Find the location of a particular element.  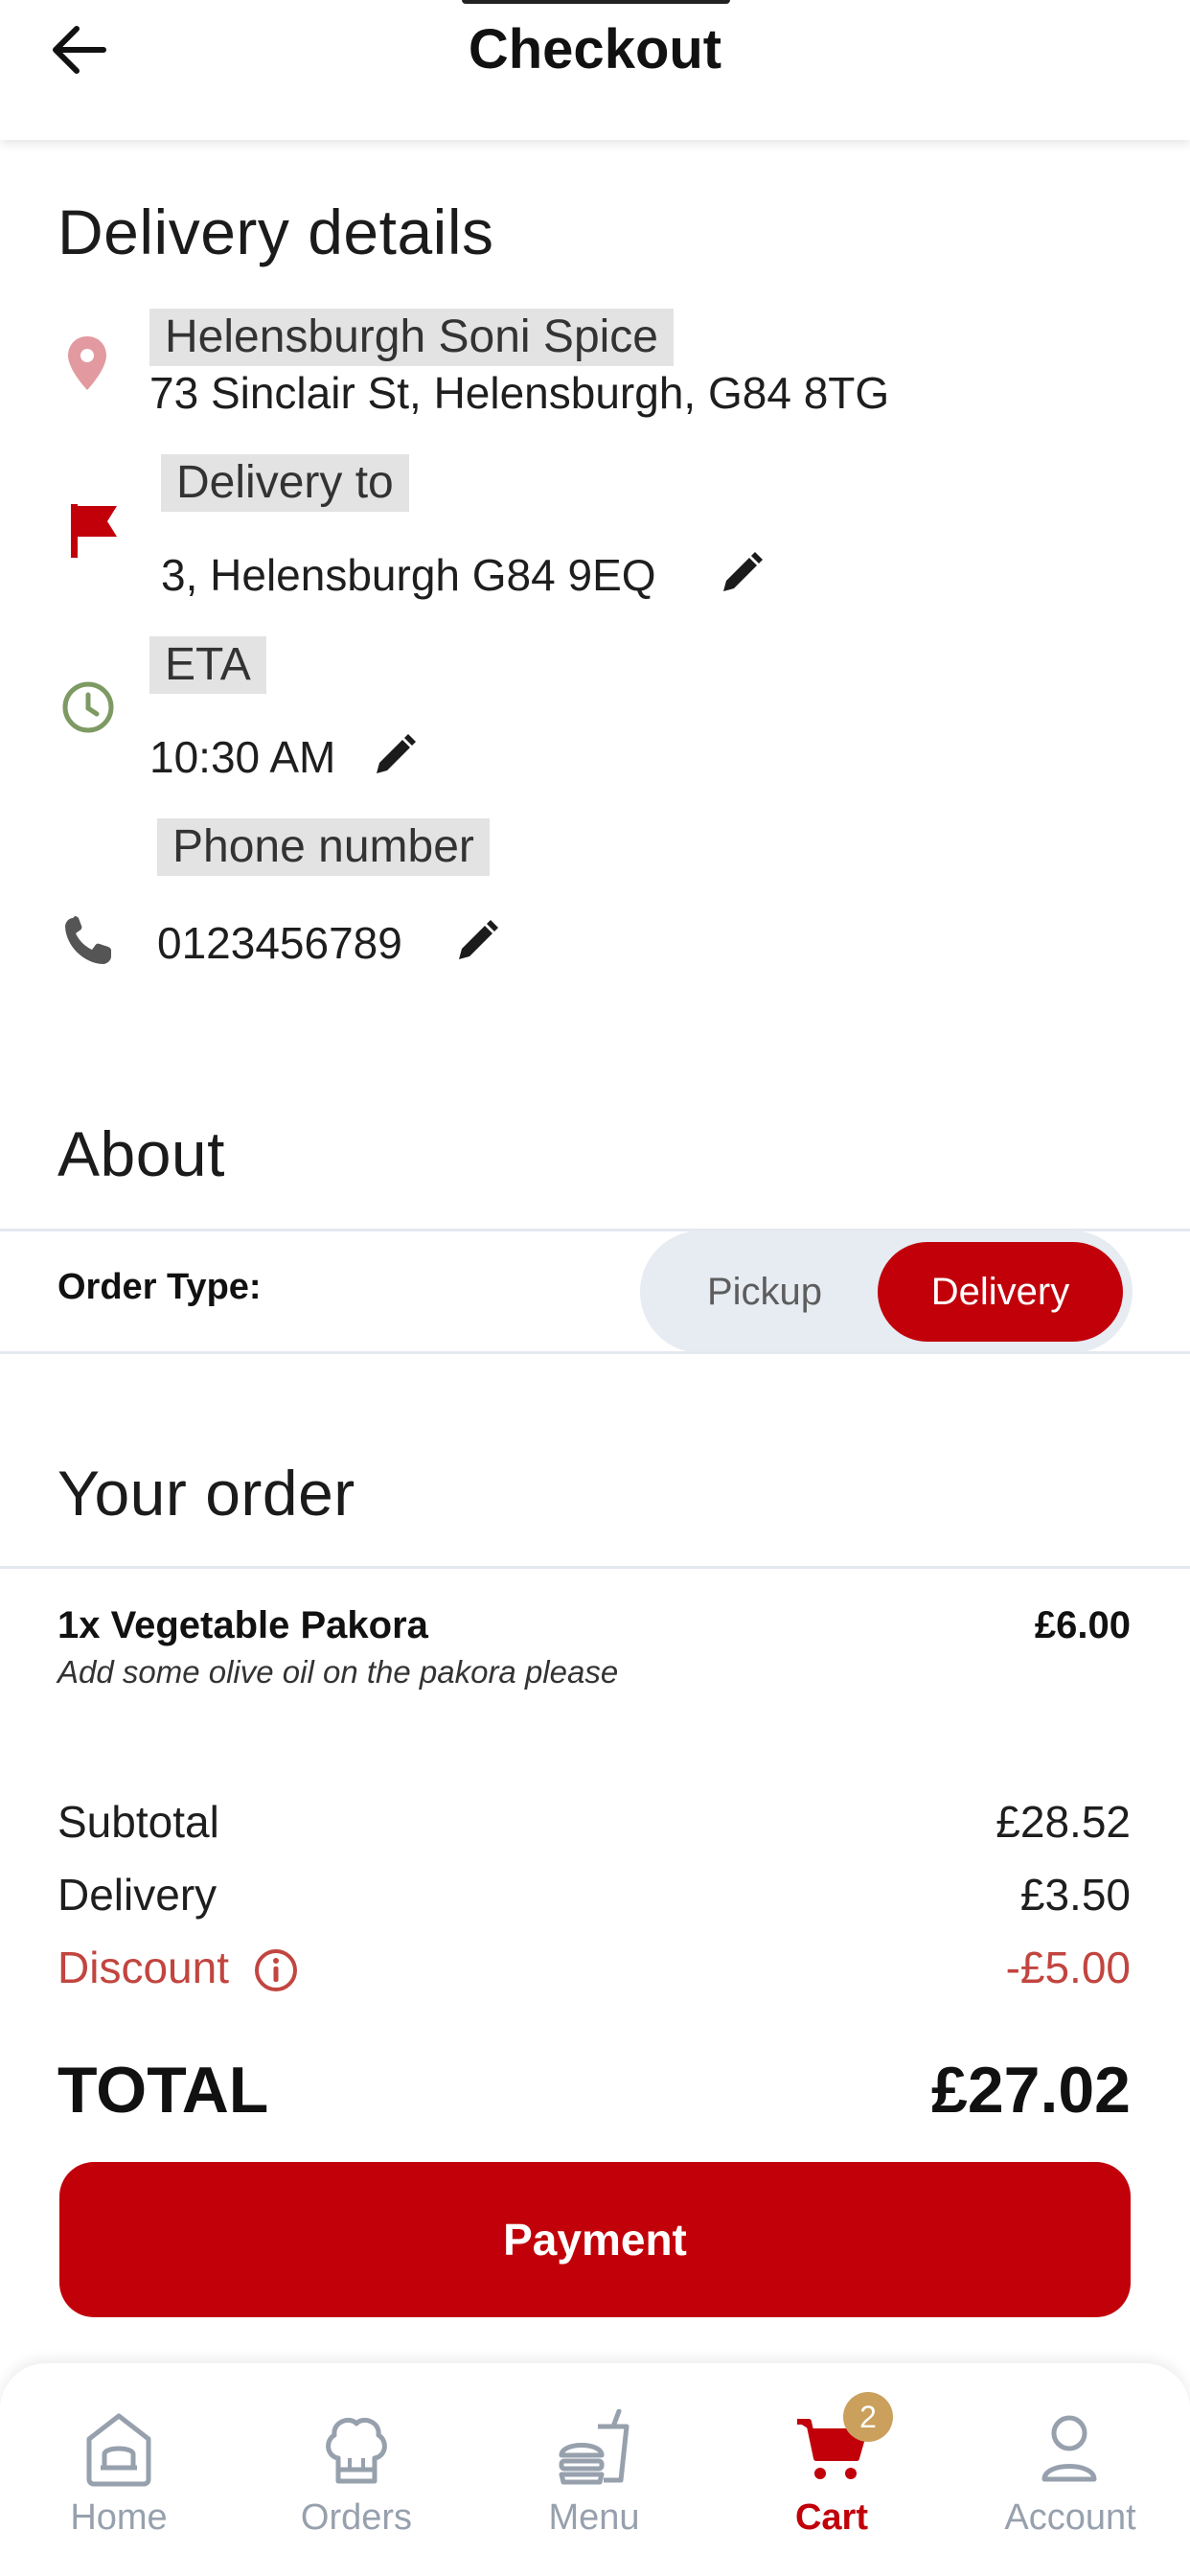

eta-label: ETA is located at coordinates (207, 665).